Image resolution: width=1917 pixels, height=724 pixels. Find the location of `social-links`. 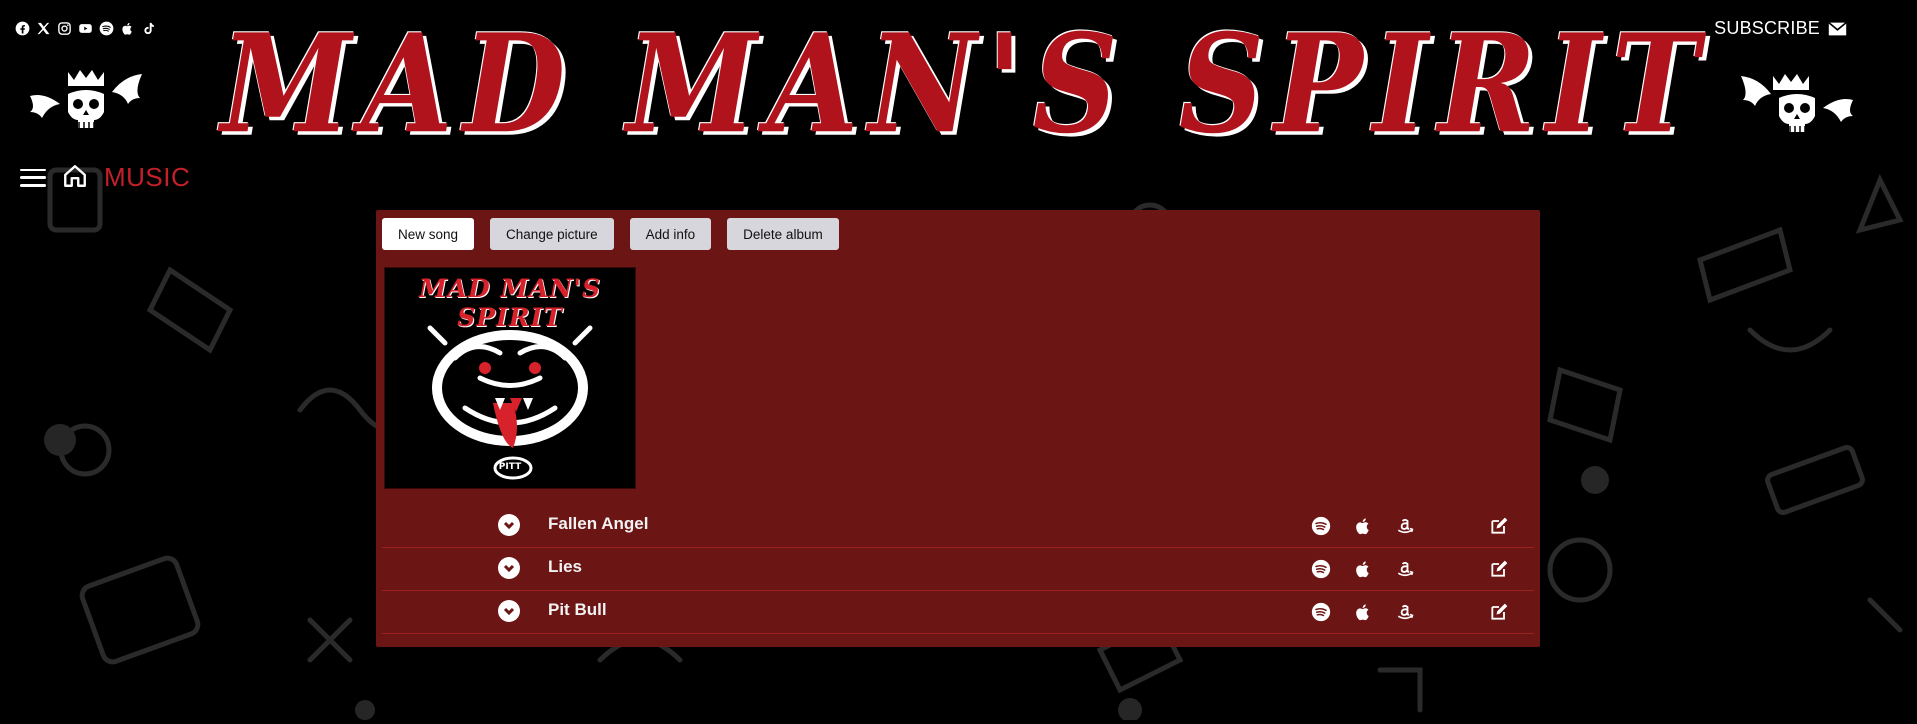

social-links is located at coordinates (85, 28).